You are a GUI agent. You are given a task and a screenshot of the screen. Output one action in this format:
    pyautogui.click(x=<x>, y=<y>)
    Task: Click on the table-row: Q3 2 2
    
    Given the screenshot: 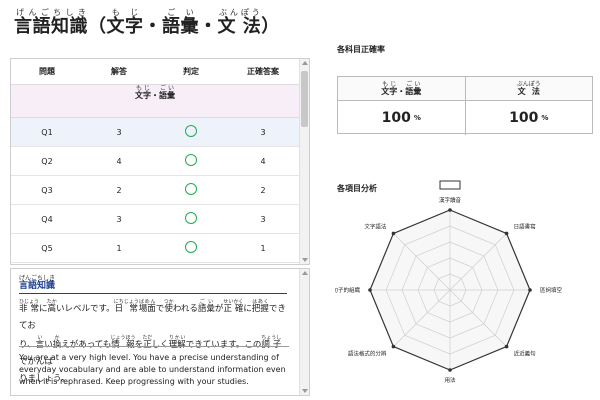 What is the action you would take?
    pyautogui.click(x=155, y=190)
    